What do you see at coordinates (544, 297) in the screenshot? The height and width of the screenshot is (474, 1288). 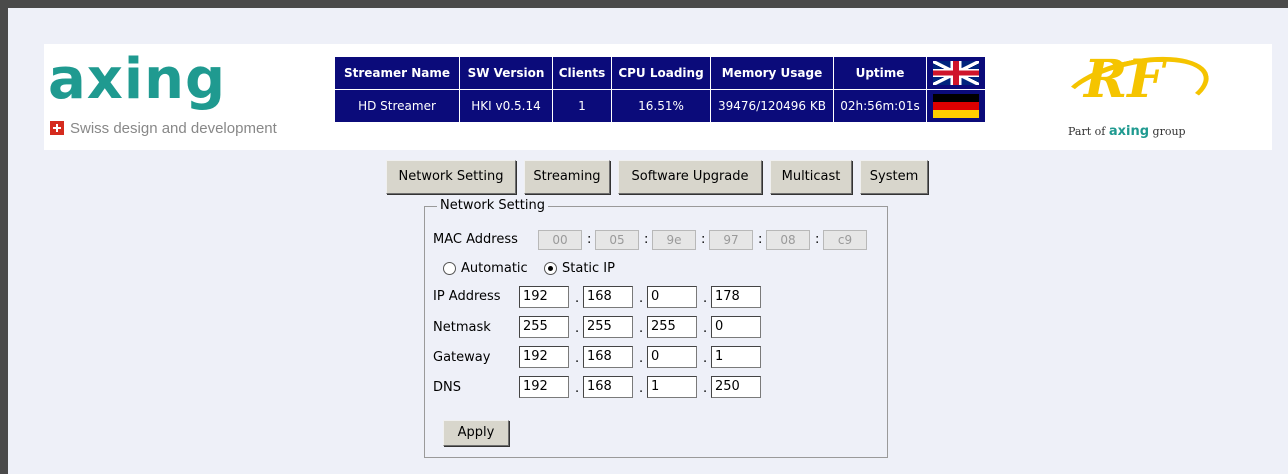 I see `ip-address-octet-1: 192` at bounding box center [544, 297].